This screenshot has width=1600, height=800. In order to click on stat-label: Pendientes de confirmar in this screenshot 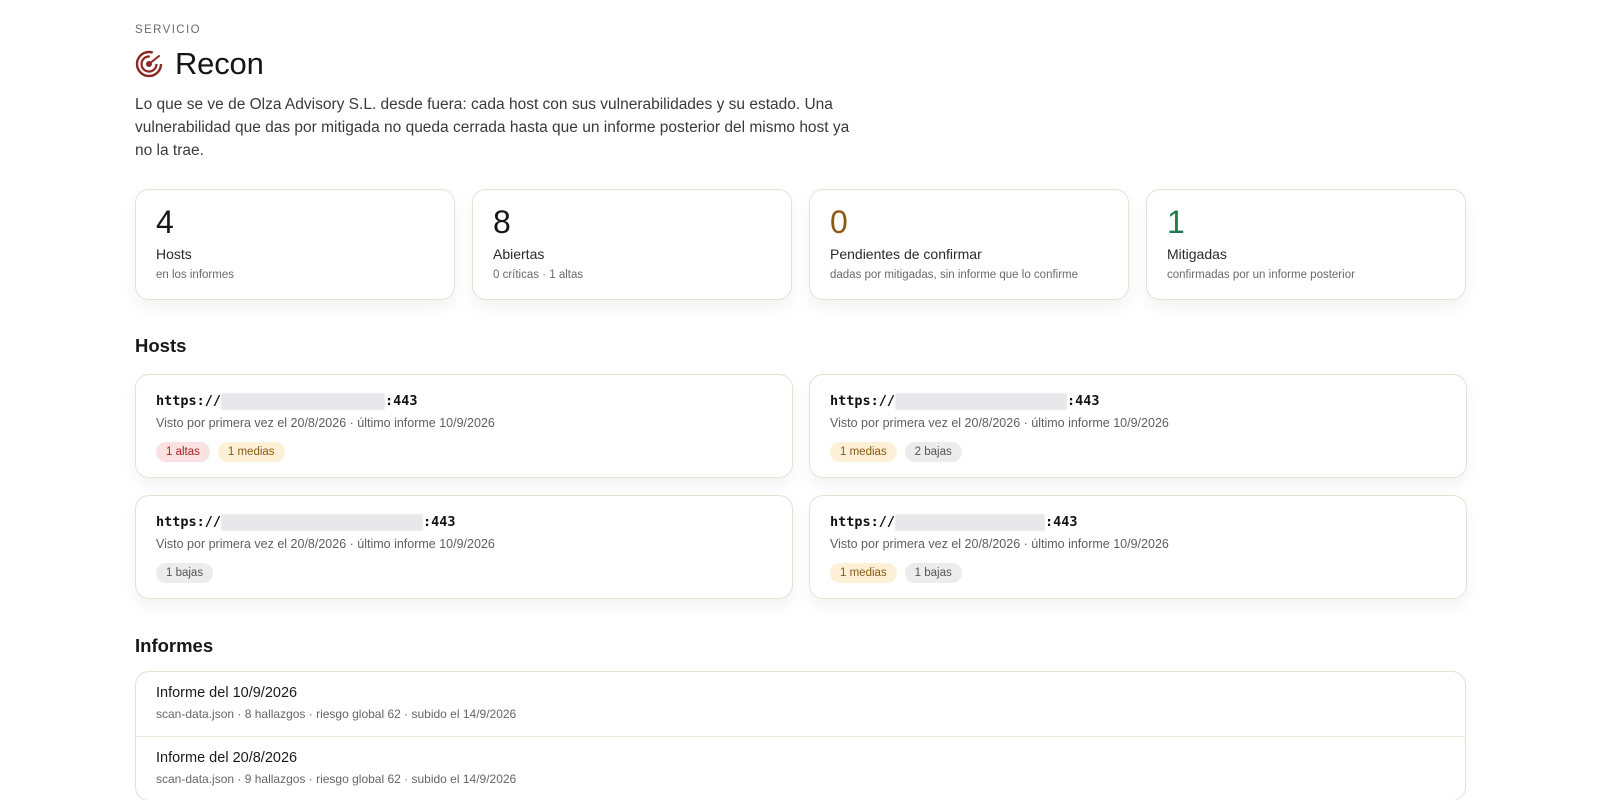, I will do `click(906, 254)`.